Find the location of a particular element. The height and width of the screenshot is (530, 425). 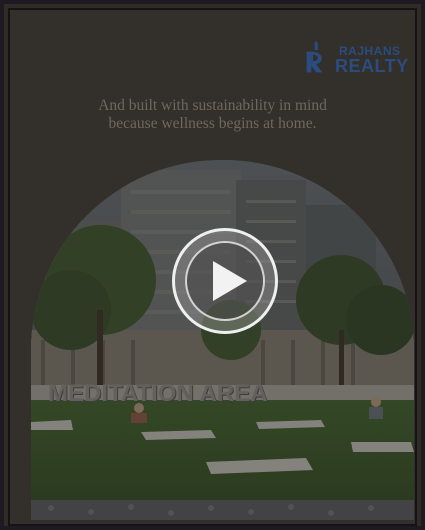

brand-logo: RAJHANS REALTY is located at coordinates (356, 60).